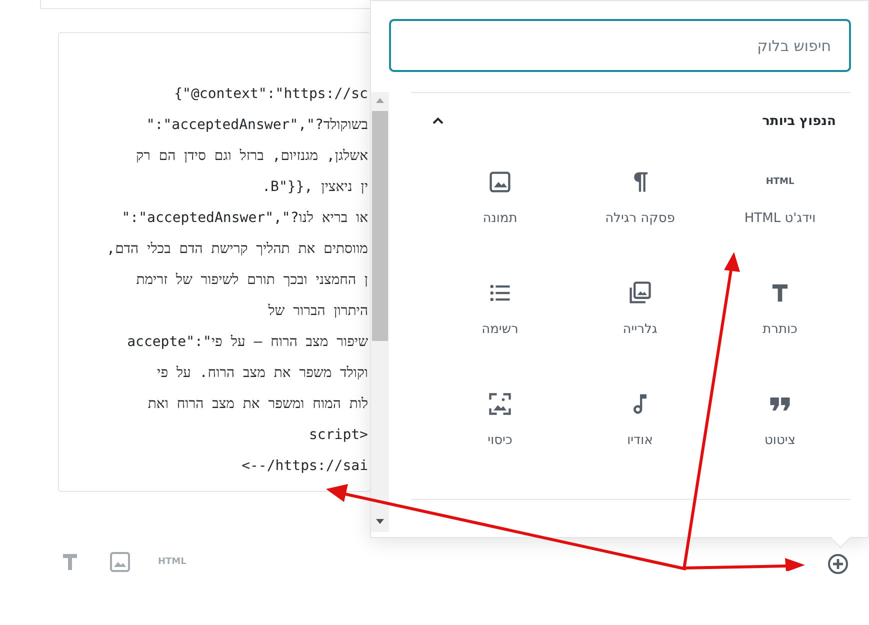  I want to click on cover-image-icon, so click(500, 404).